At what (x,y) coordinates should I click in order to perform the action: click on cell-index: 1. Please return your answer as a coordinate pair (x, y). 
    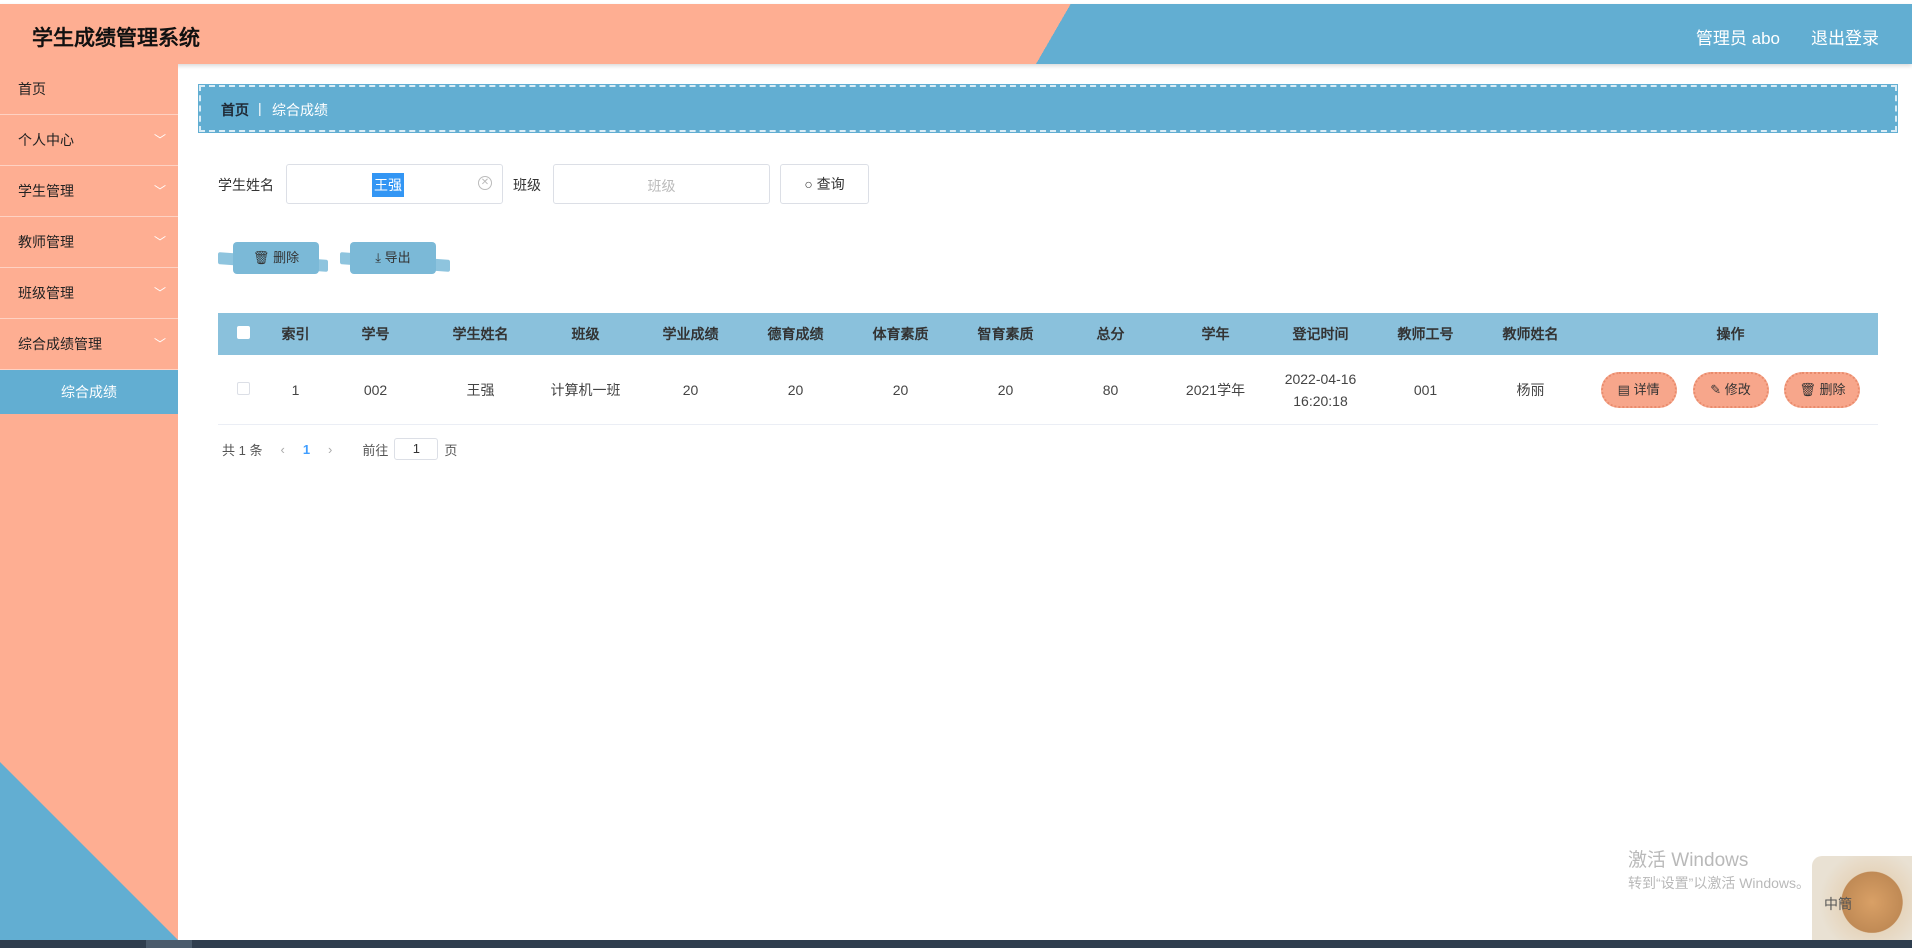
    Looking at the image, I should click on (295, 389).